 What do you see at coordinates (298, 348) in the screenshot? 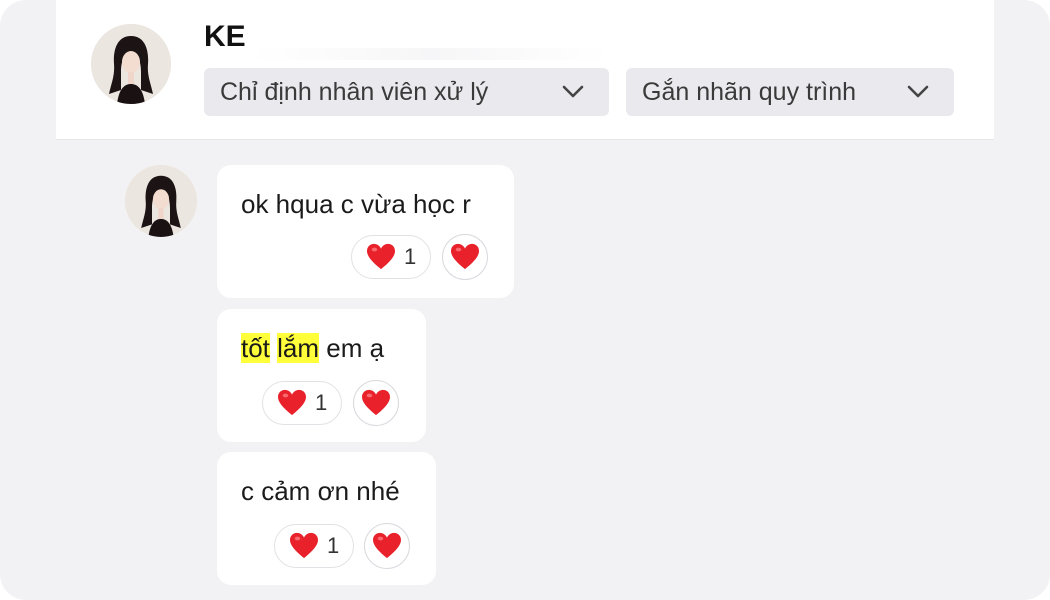
I see `highlighted-word: lắm` at bounding box center [298, 348].